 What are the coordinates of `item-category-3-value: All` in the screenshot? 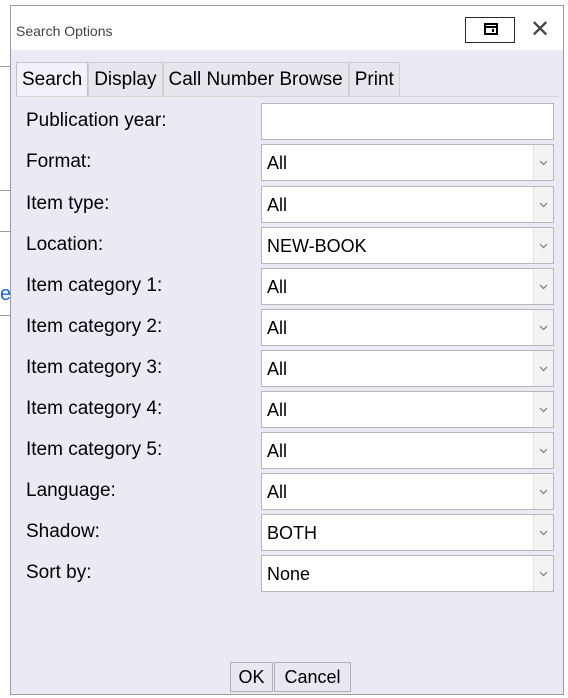 It's located at (277, 369).